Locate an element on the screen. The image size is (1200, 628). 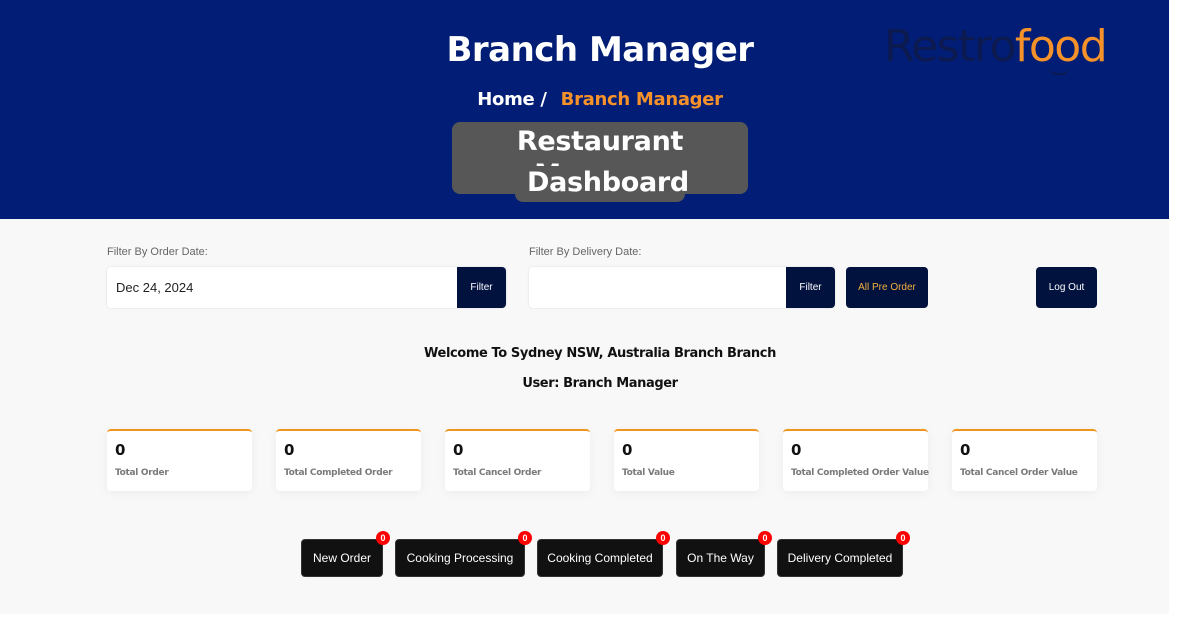
order-date-filter-button: Filter is located at coordinates (481, 287).